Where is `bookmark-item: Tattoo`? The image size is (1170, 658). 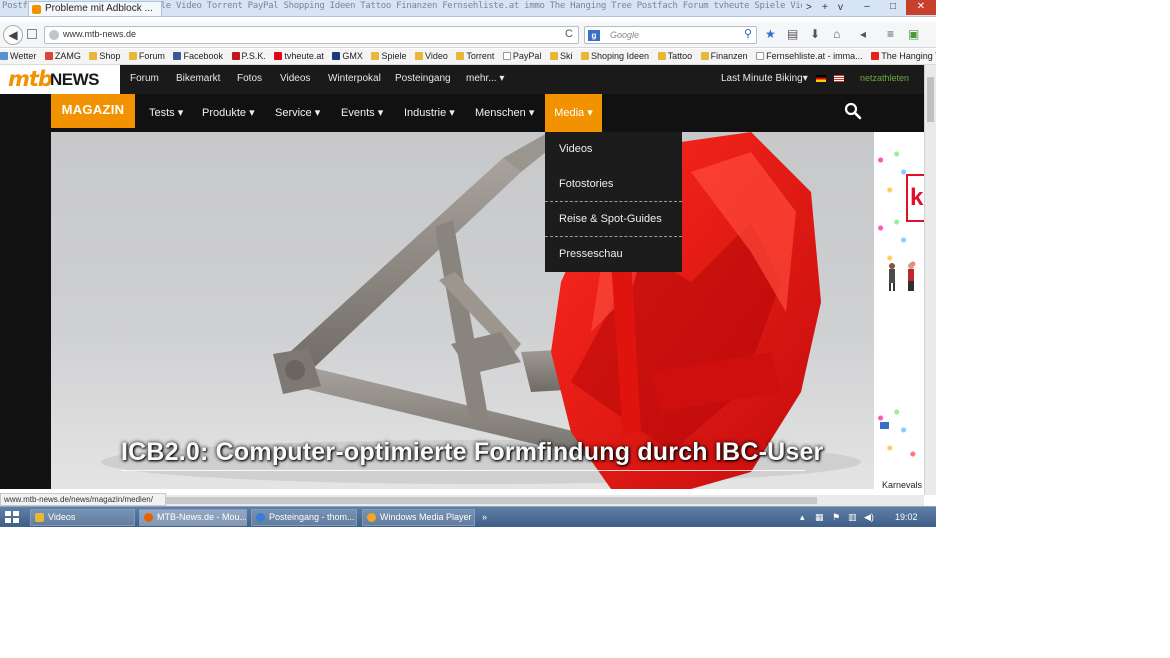 bookmark-item: Tattoo is located at coordinates (674, 56).